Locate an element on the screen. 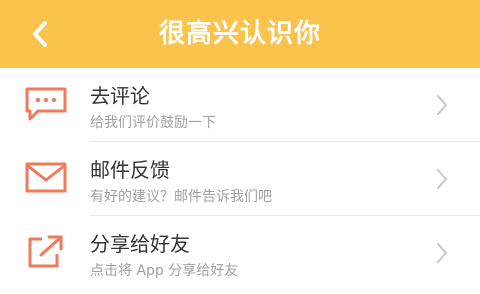 The height and width of the screenshot is (294, 480). share-icon is located at coordinates (45, 251).